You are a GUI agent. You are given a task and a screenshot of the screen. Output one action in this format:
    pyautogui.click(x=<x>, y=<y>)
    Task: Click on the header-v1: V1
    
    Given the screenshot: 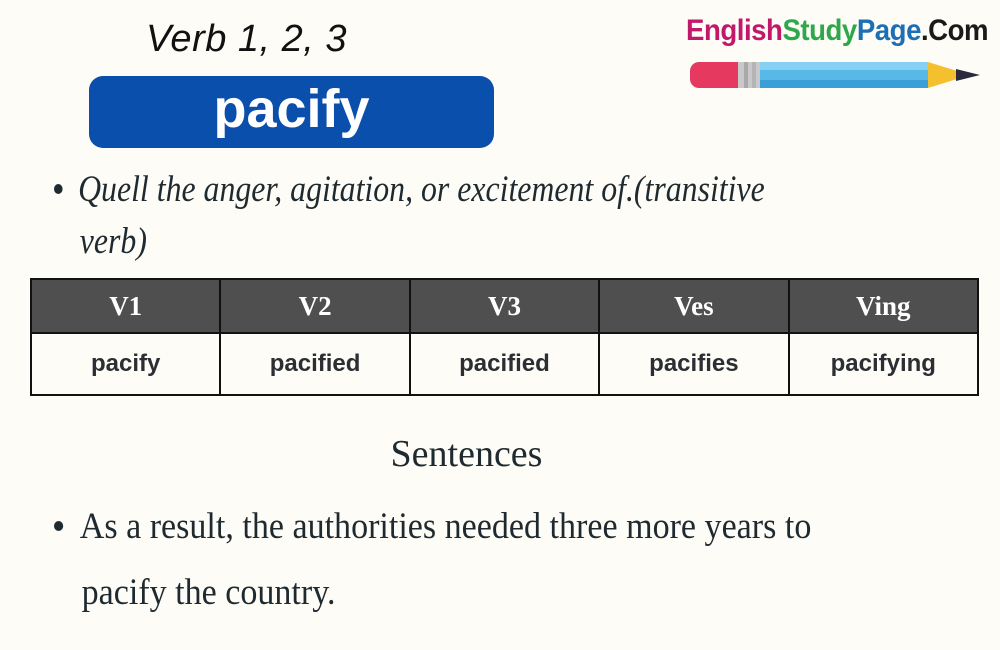 What is the action you would take?
    pyautogui.click(x=125, y=306)
    